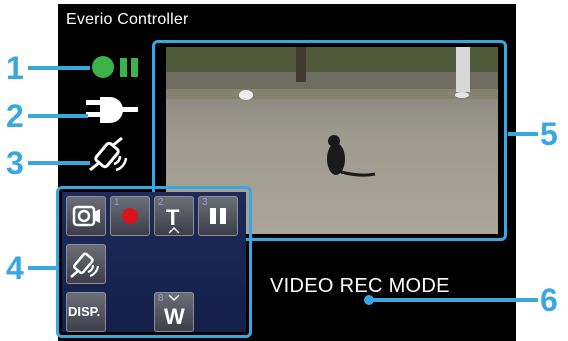 Image resolution: width=568 pixels, height=341 pixels. I want to click on wide-zoom-button: 8 W, so click(174, 312).